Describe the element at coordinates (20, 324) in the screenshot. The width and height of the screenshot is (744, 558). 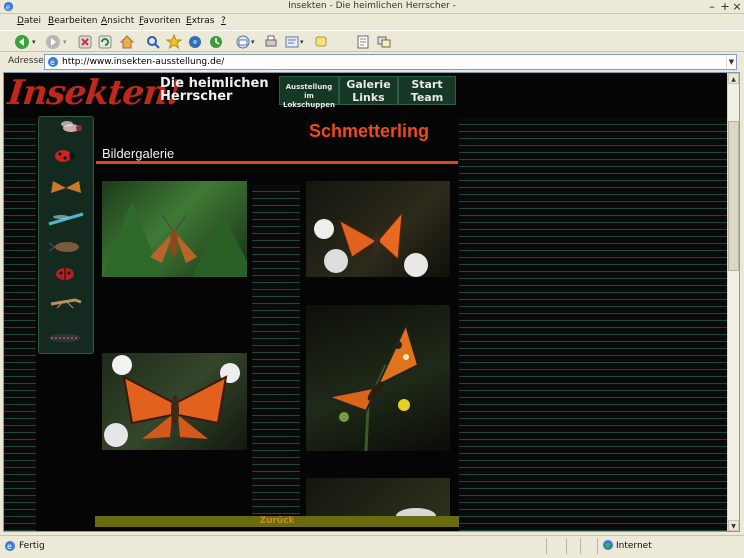
I see `stripe-left` at that location.